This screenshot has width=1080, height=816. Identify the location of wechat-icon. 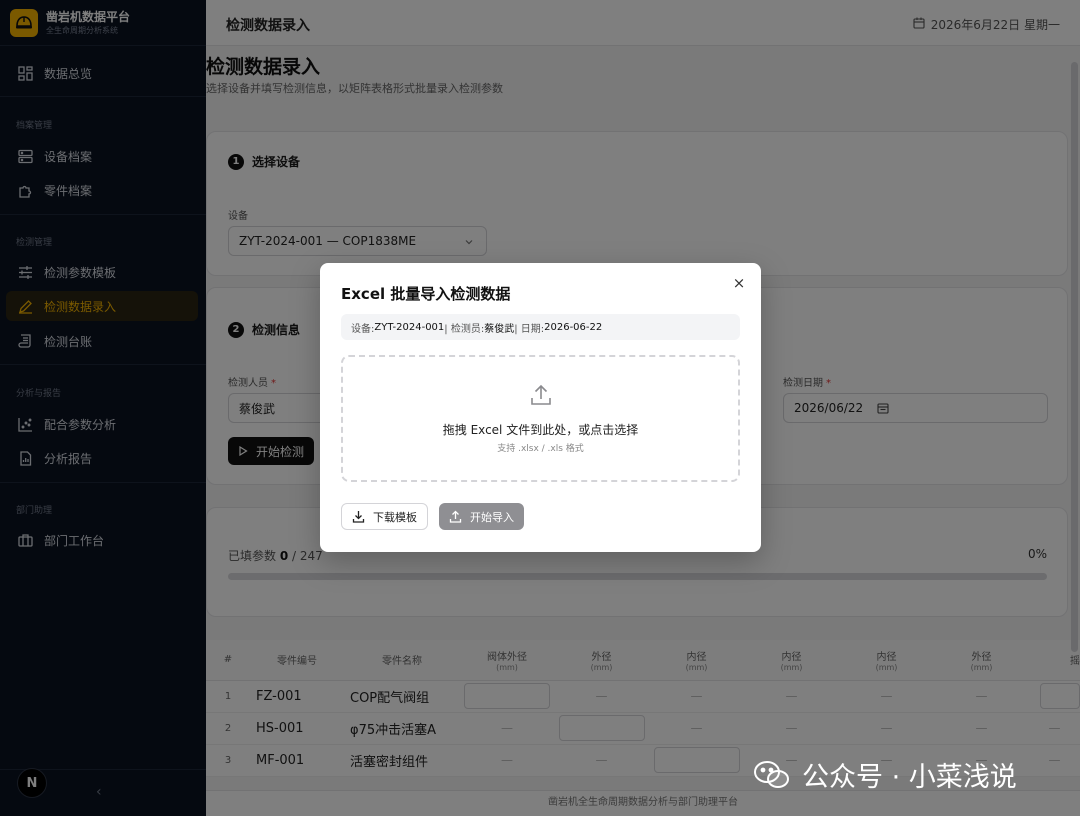
(772, 775).